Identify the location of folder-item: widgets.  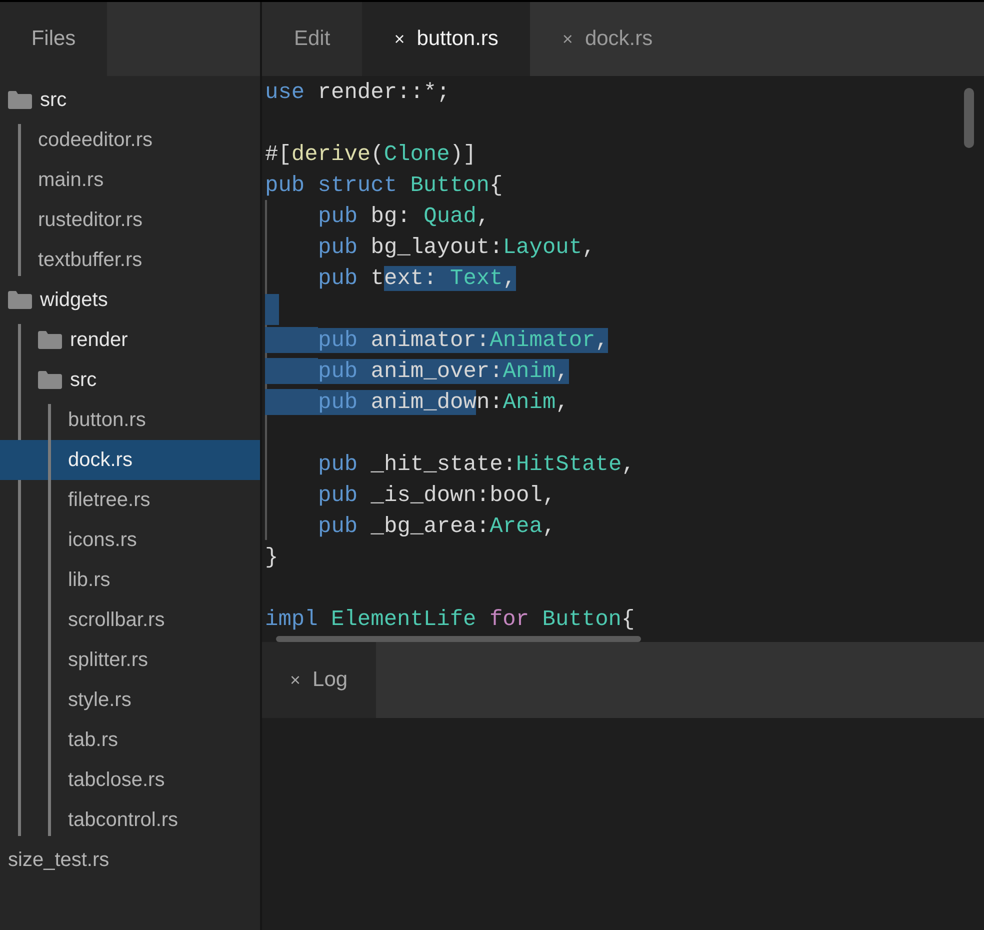
(130, 300).